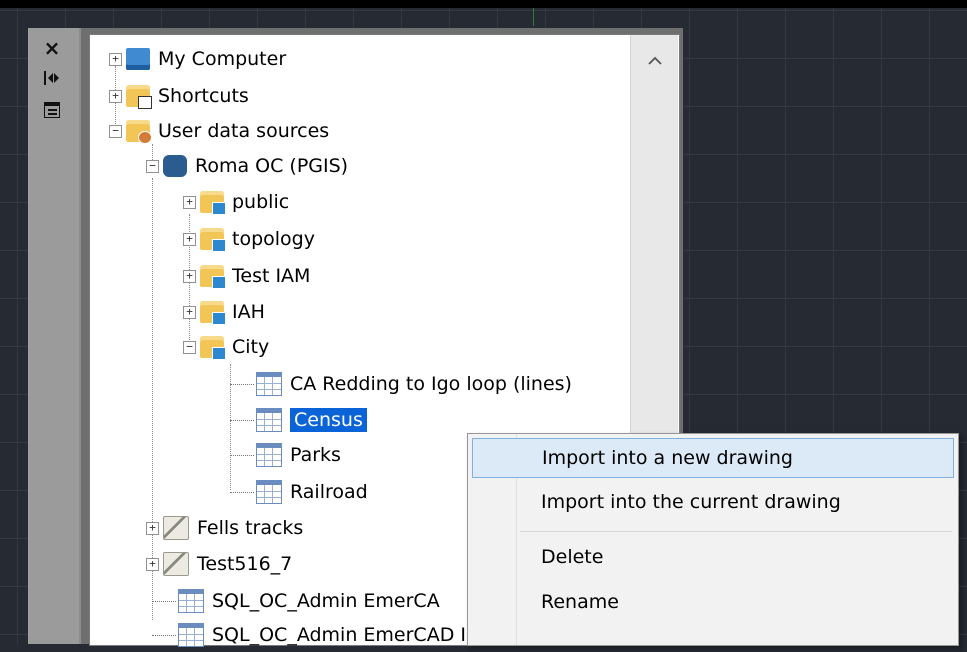  I want to click on tree-node-user-data-sources: − User data sources, so click(219, 131).